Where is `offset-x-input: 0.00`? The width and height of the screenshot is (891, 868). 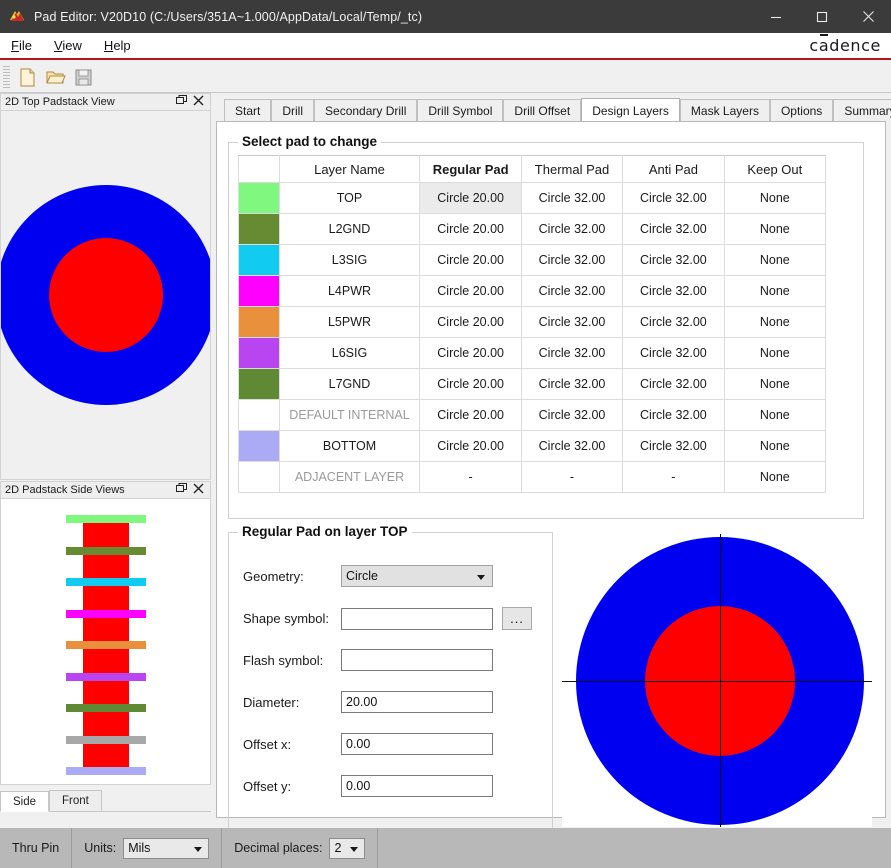
offset-x-input: 0.00 is located at coordinates (417, 744).